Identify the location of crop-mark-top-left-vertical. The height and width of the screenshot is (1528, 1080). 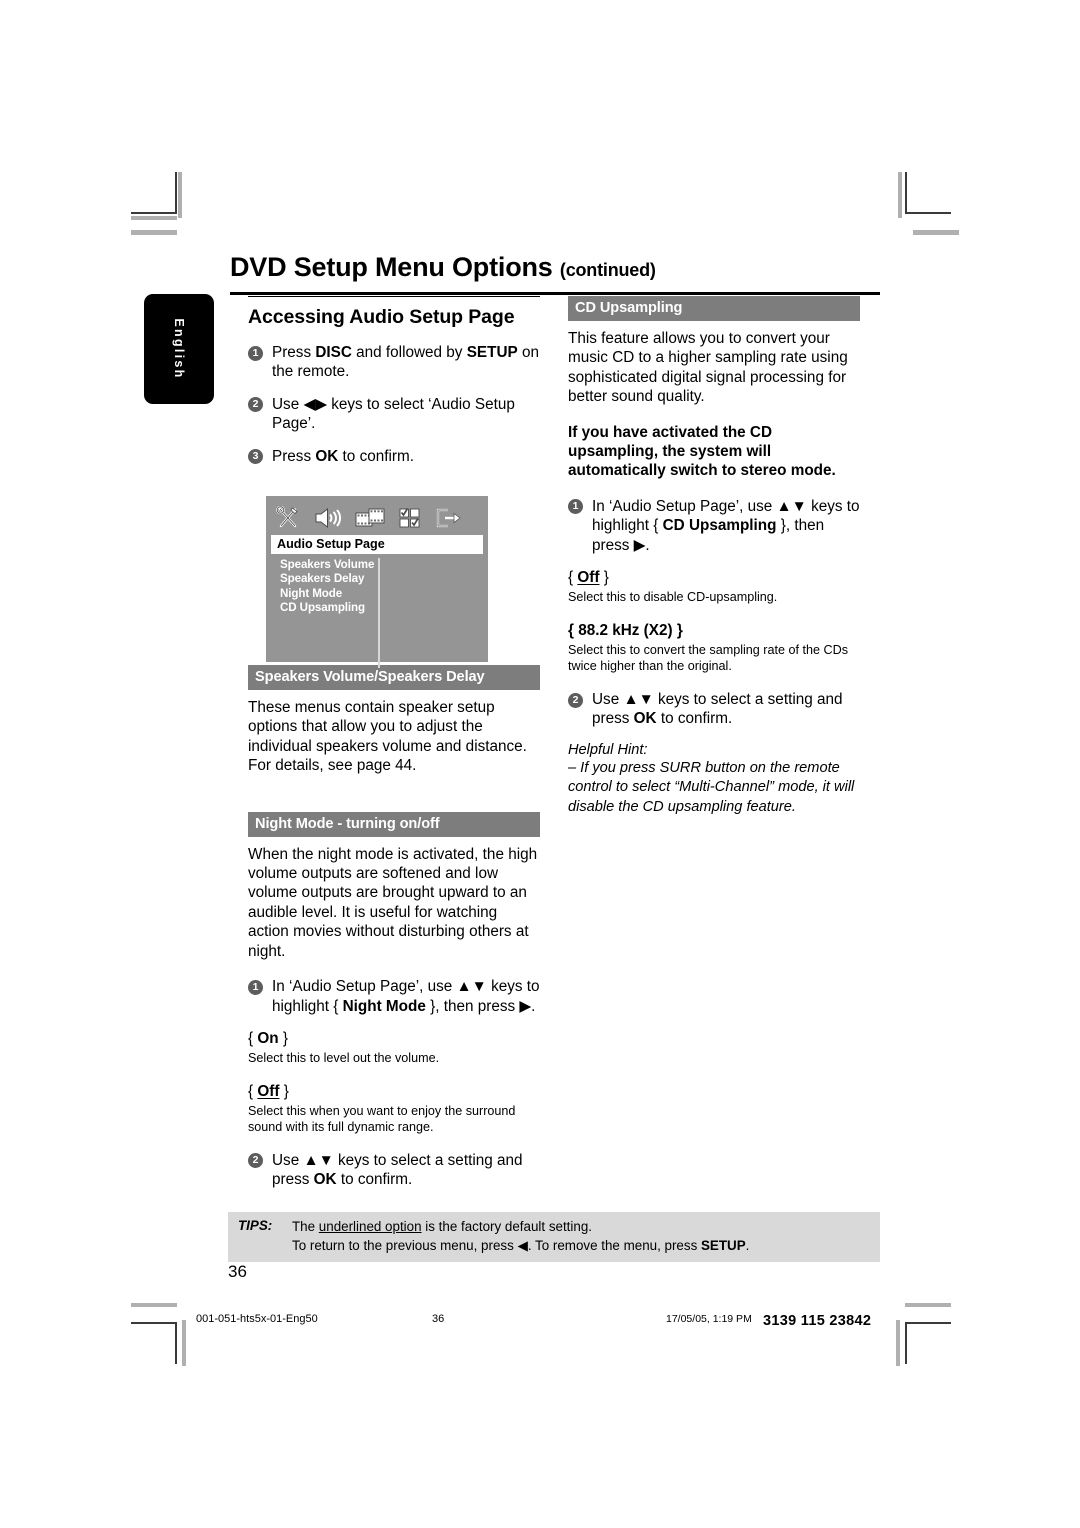
(176, 193).